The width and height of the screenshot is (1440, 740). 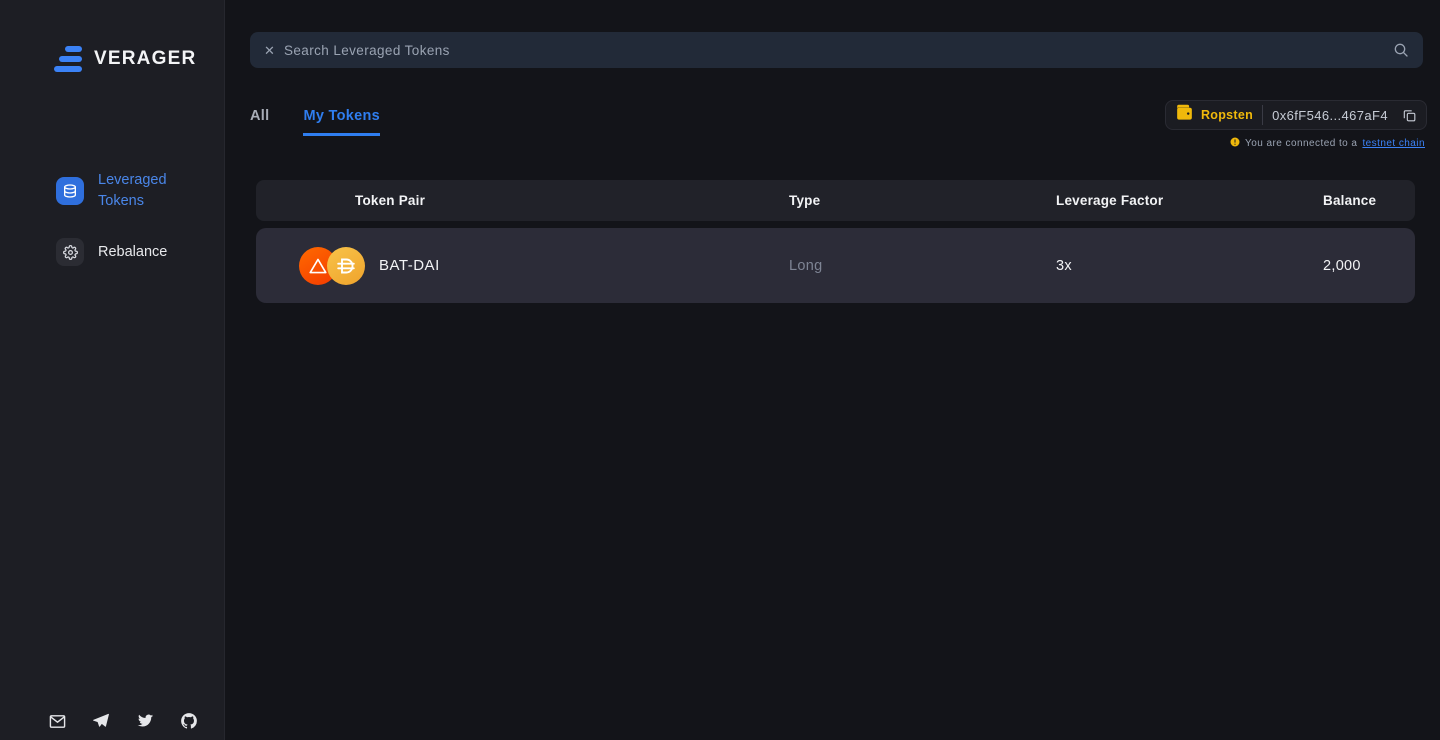 What do you see at coordinates (259, 122) in the screenshot?
I see `tab-all: All` at bounding box center [259, 122].